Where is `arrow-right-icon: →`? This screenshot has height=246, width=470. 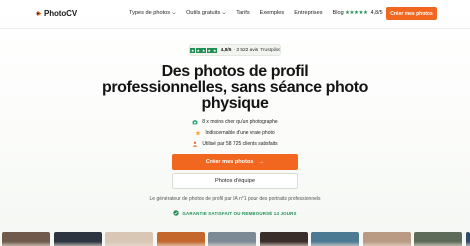
arrow-right-icon: → is located at coordinates (261, 162).